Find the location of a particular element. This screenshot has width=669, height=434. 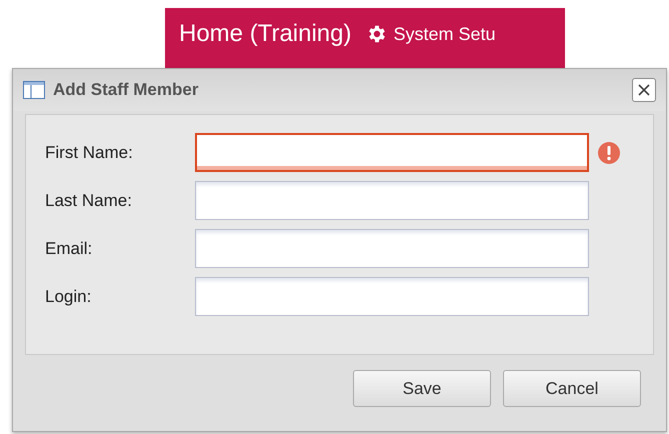

banner-title: Home (Training) is located at coordinates (265, 34).